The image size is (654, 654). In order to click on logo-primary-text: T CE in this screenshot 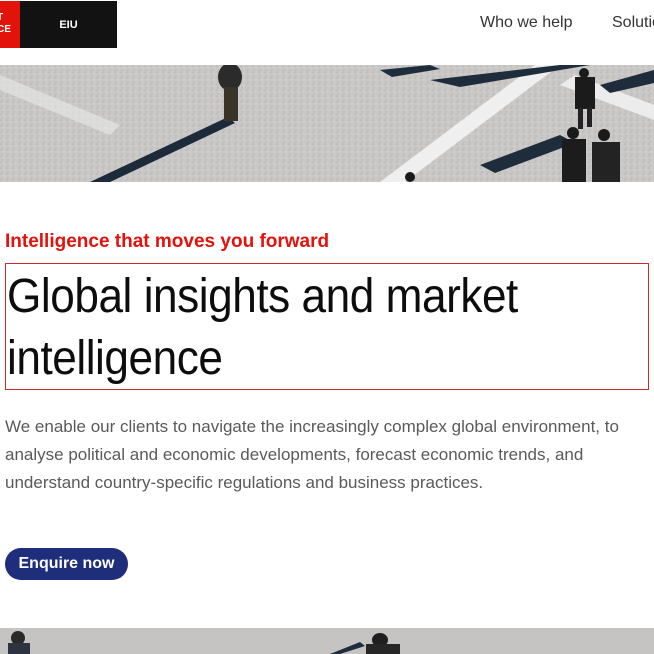, I will do `click(5, 23)`.